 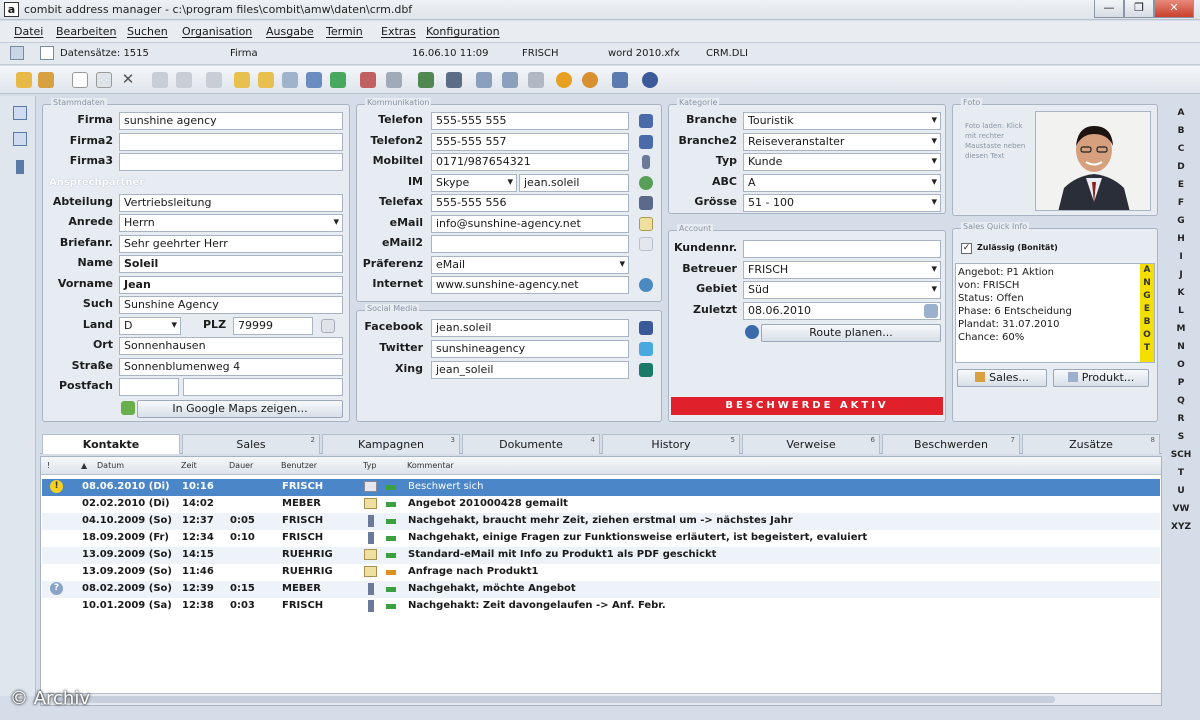 What do you see at coordinates (842, 290) in the screenshot?
I see `gebiet-select: Süd` at bounding box center [842, 290].